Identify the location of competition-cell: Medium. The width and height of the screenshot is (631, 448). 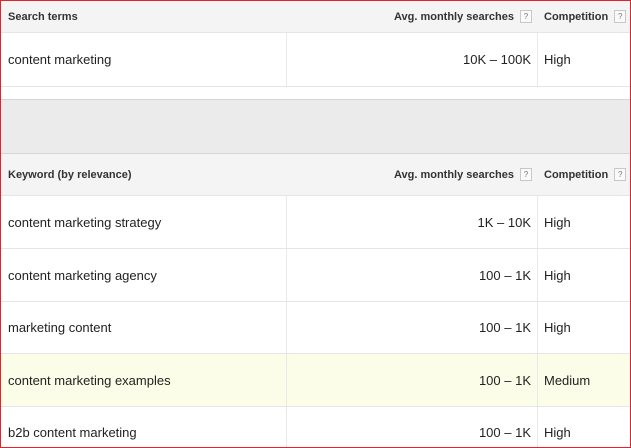
(567, 380).